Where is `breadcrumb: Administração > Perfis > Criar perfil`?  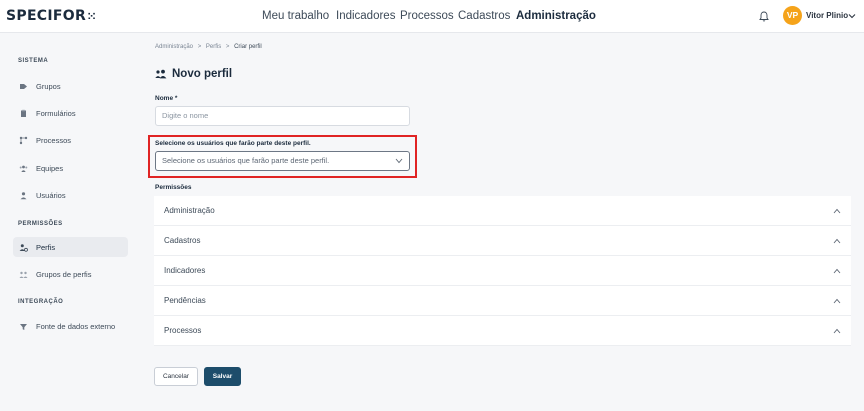 breadcrumb: Administração > Perfis > Criar perfil is located at coordinates (208, 47).